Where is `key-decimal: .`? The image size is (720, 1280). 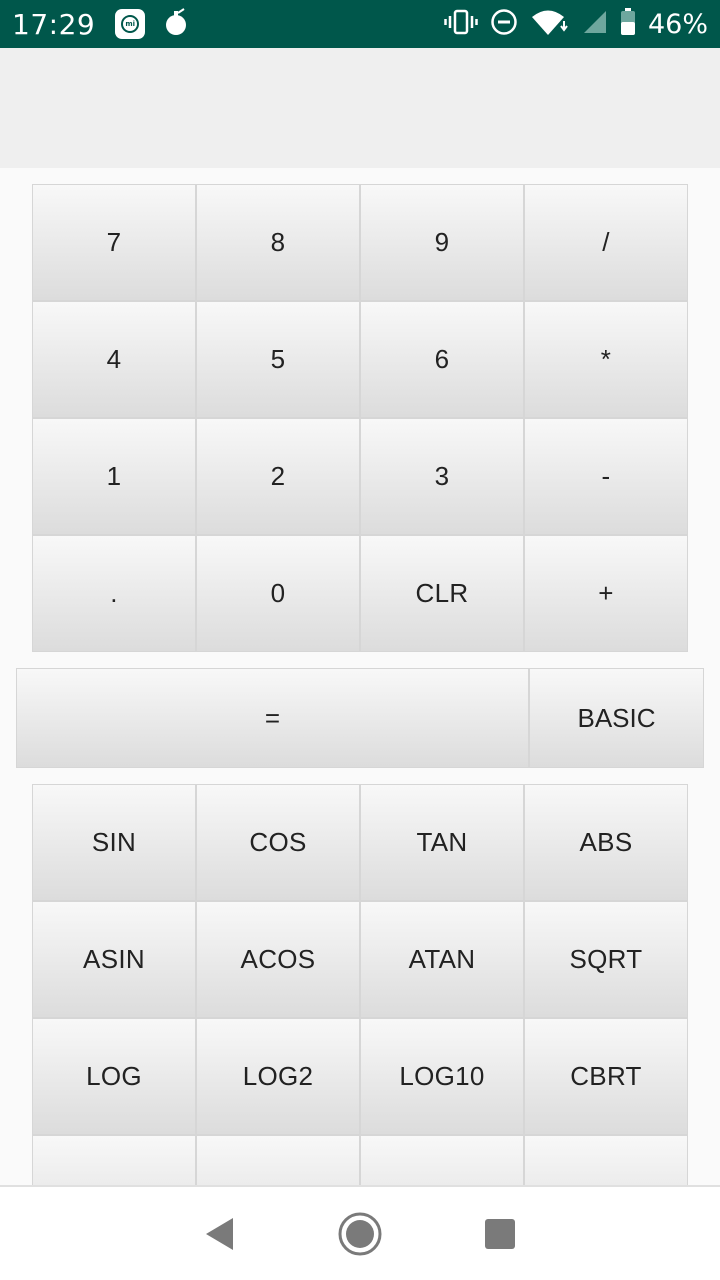
key-decimal: . is located at coordinates (114, 593).